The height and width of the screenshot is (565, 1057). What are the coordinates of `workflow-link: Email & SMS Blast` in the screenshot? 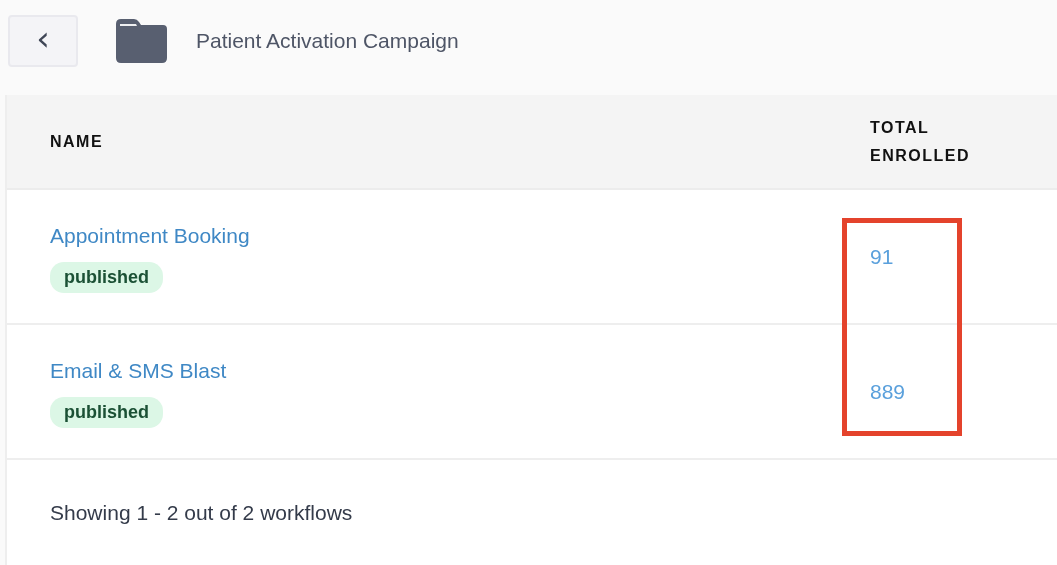 It's located at (138, 371).